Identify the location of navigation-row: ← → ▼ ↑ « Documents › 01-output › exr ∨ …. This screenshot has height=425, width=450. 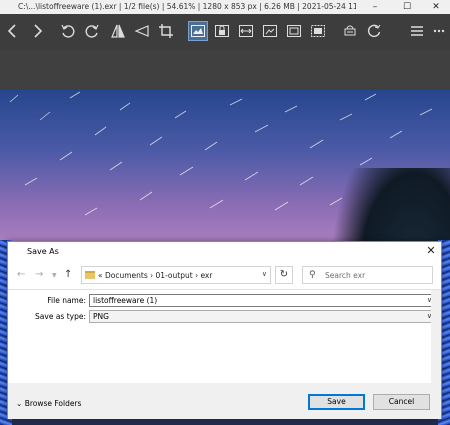
(224, 276).